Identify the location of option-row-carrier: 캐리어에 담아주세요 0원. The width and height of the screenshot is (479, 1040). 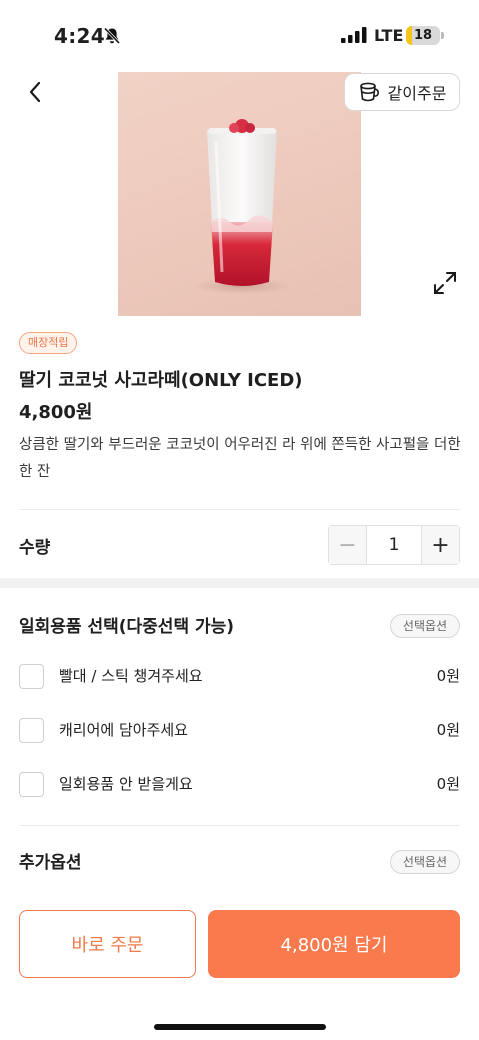
(239, 730).